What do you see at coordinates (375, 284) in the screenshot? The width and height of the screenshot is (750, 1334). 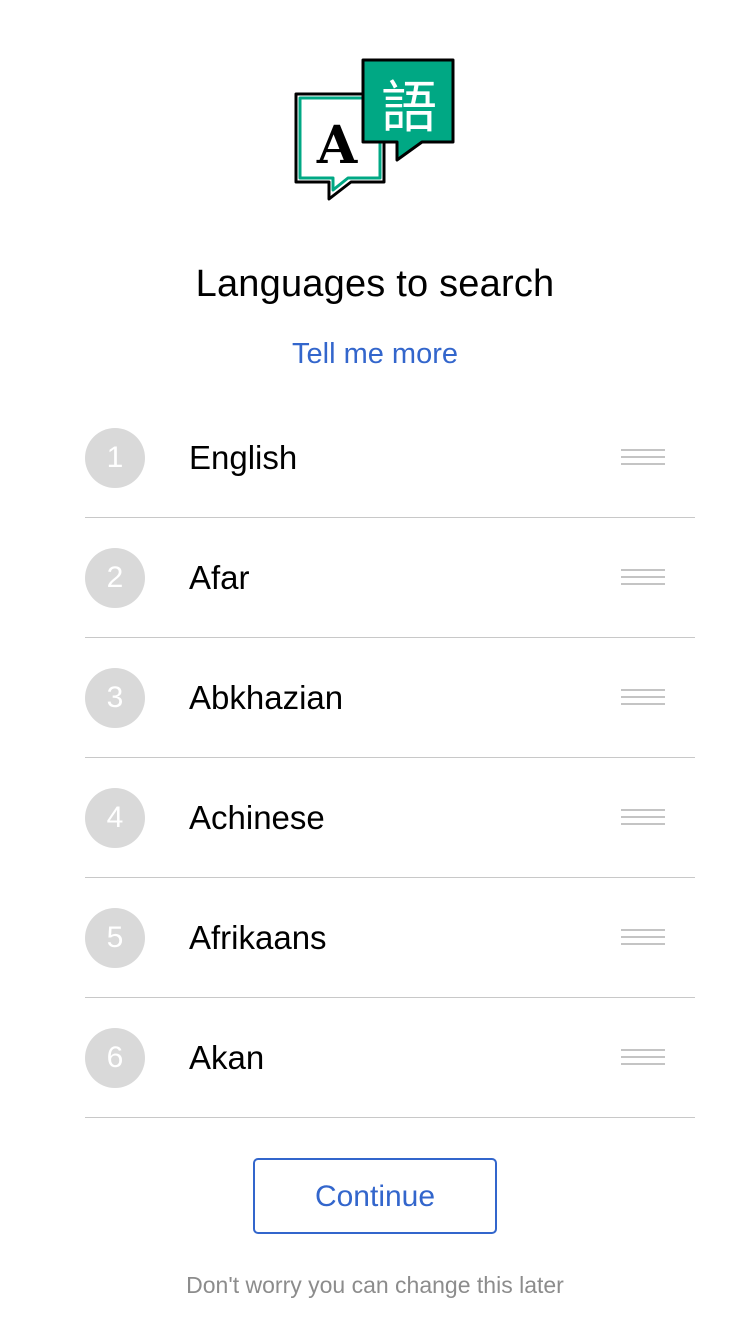 I see `page-title: Languages to search` at bounding box center [375, 284].